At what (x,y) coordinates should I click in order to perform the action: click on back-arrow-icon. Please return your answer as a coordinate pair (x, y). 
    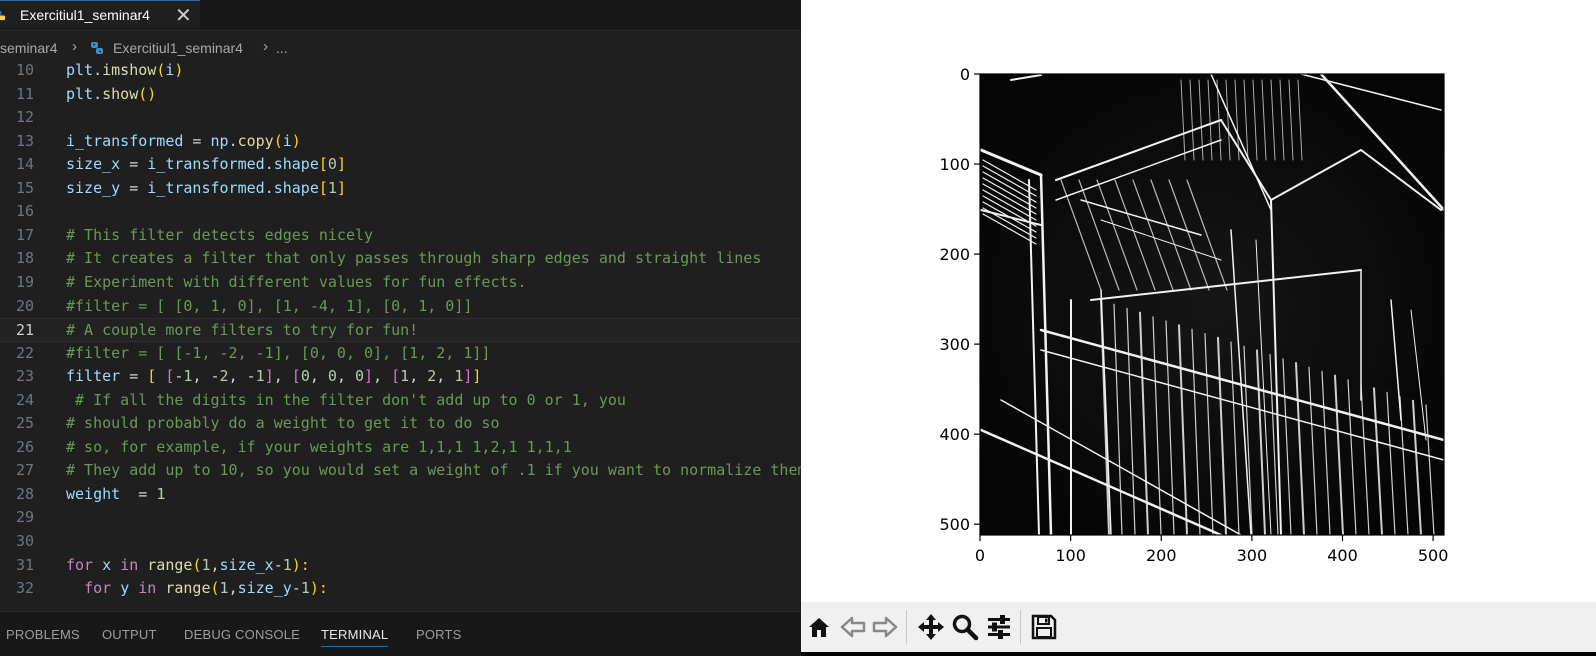
    Looking at the image, I should click on (853, 627).